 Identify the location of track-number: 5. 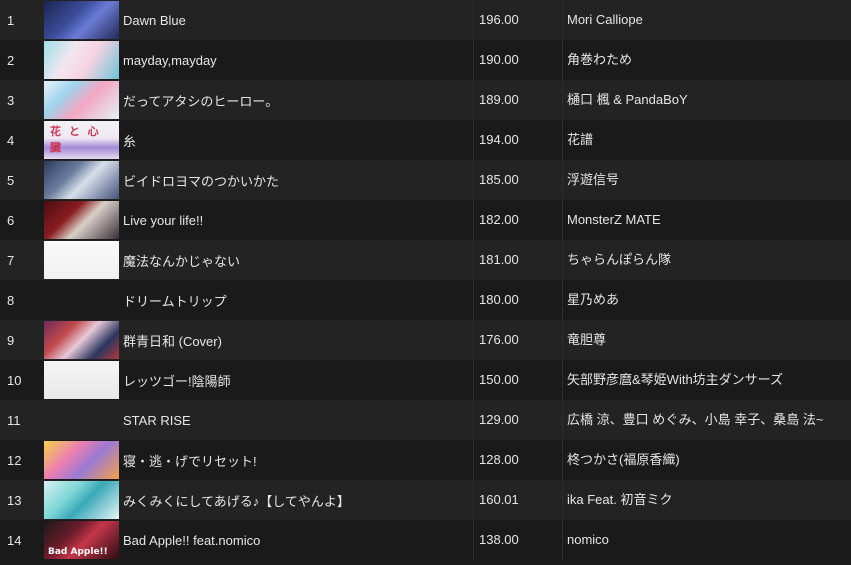
(11, 180).